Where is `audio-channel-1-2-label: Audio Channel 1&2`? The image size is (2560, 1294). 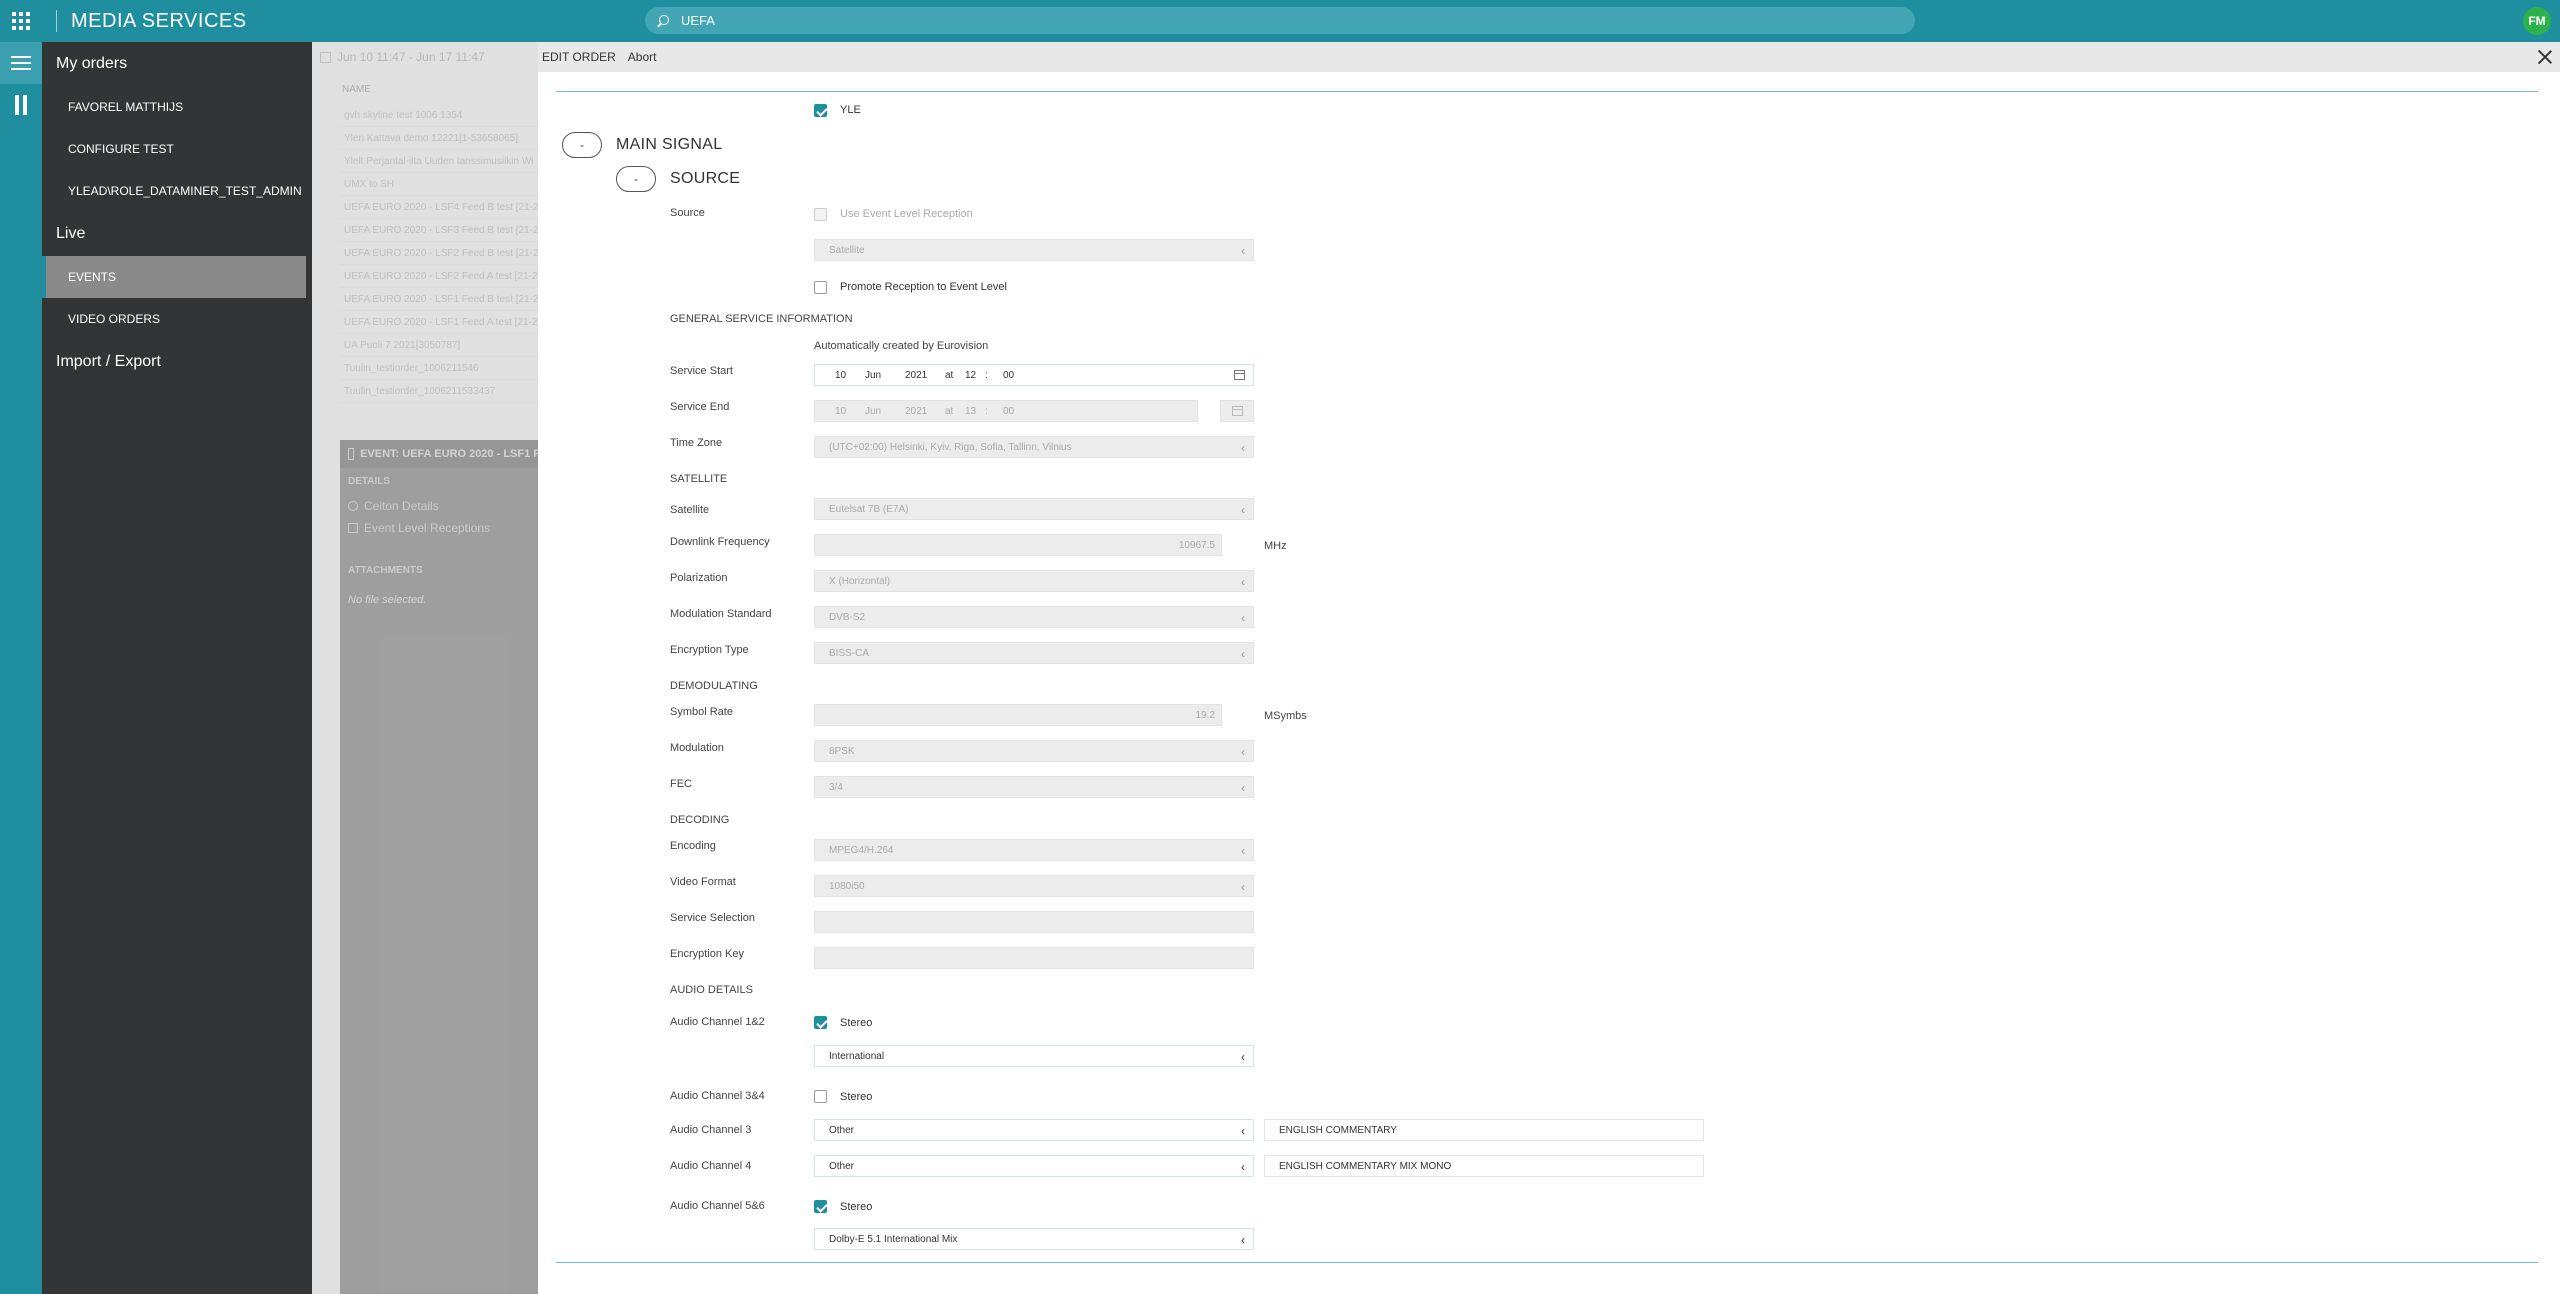 audio-channel-1-2-label: Audio Channel 1&2 is located at coordinates (717, 1022).